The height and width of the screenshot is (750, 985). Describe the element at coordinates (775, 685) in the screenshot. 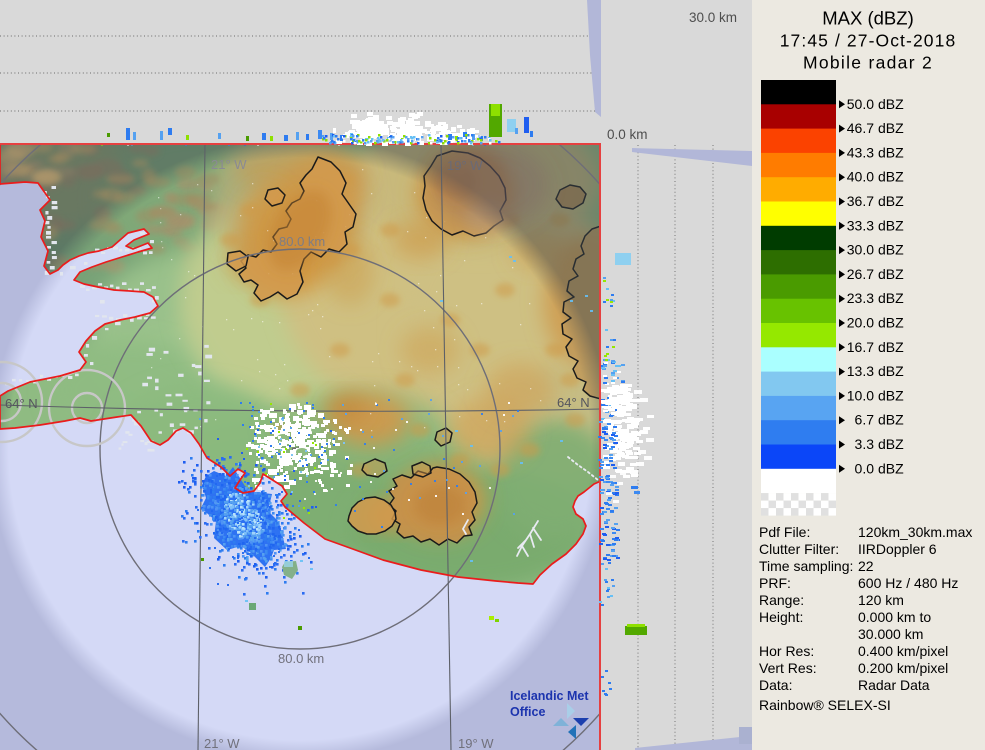

I see `svg-text: Data:` at that location.